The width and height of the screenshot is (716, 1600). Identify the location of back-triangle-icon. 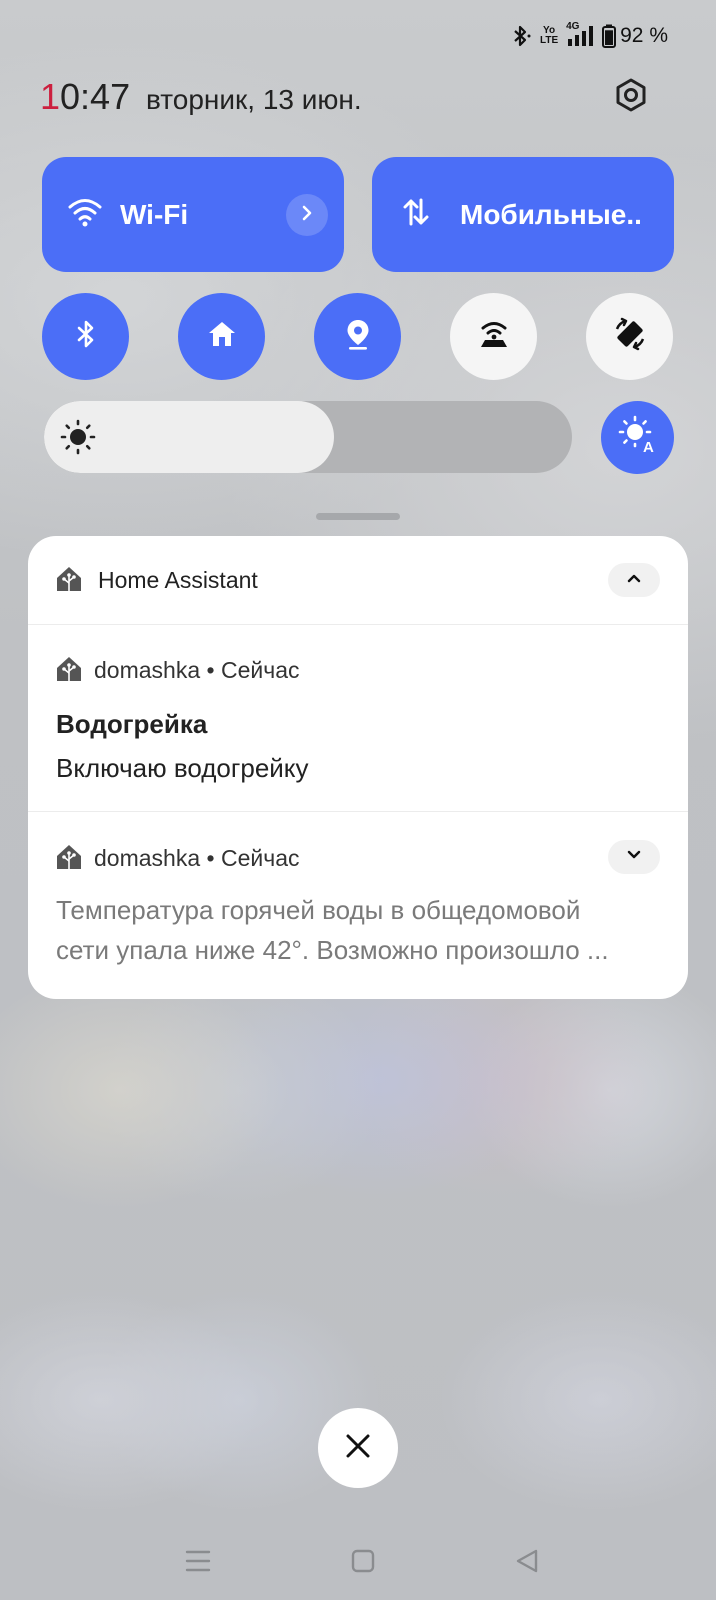
(527, 1563).